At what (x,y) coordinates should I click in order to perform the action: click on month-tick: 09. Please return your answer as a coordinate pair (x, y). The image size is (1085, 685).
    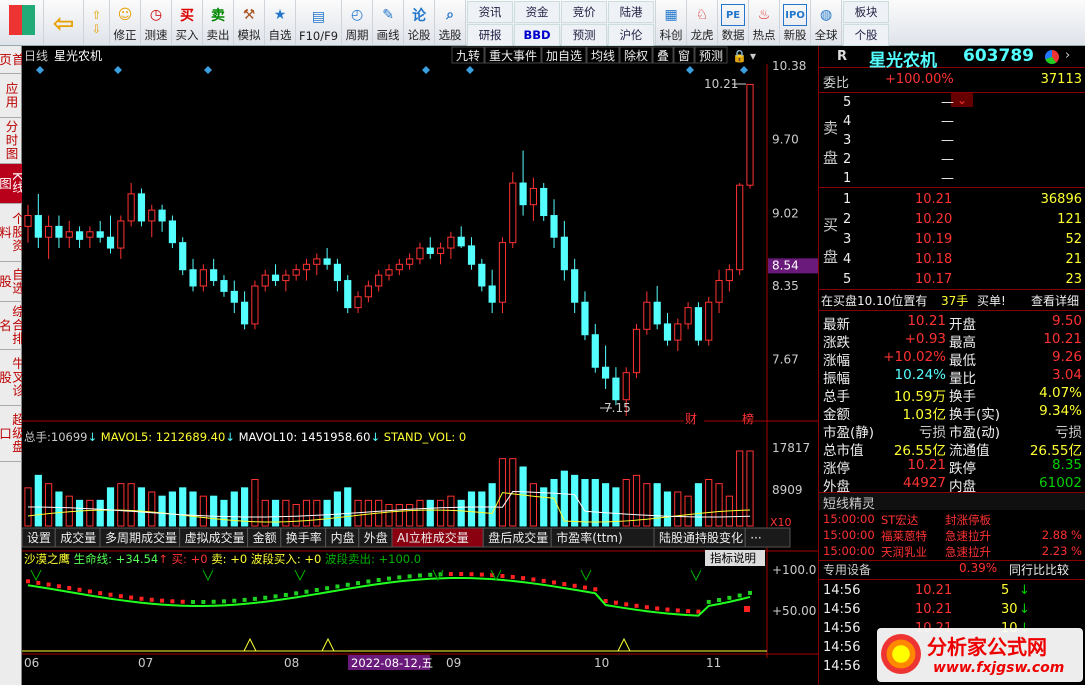
    Looking at the image, I should click on (453, 663).